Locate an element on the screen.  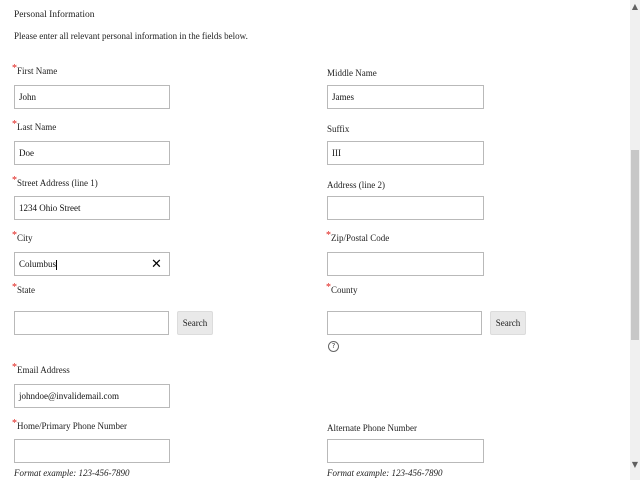
home-phone-label: *Home/Primary Phone Number is located at coordinates (69, 424).